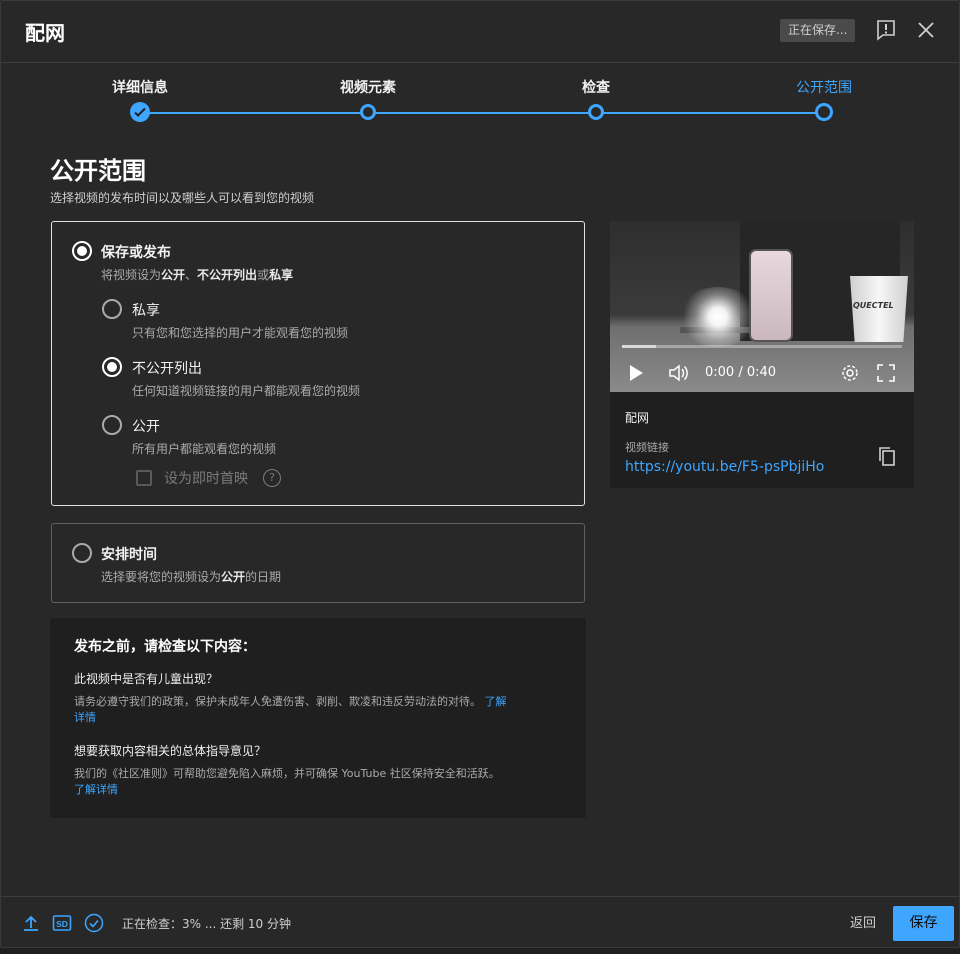  I want to click on unlisted-label: 不公开列出, so click(167, 369).